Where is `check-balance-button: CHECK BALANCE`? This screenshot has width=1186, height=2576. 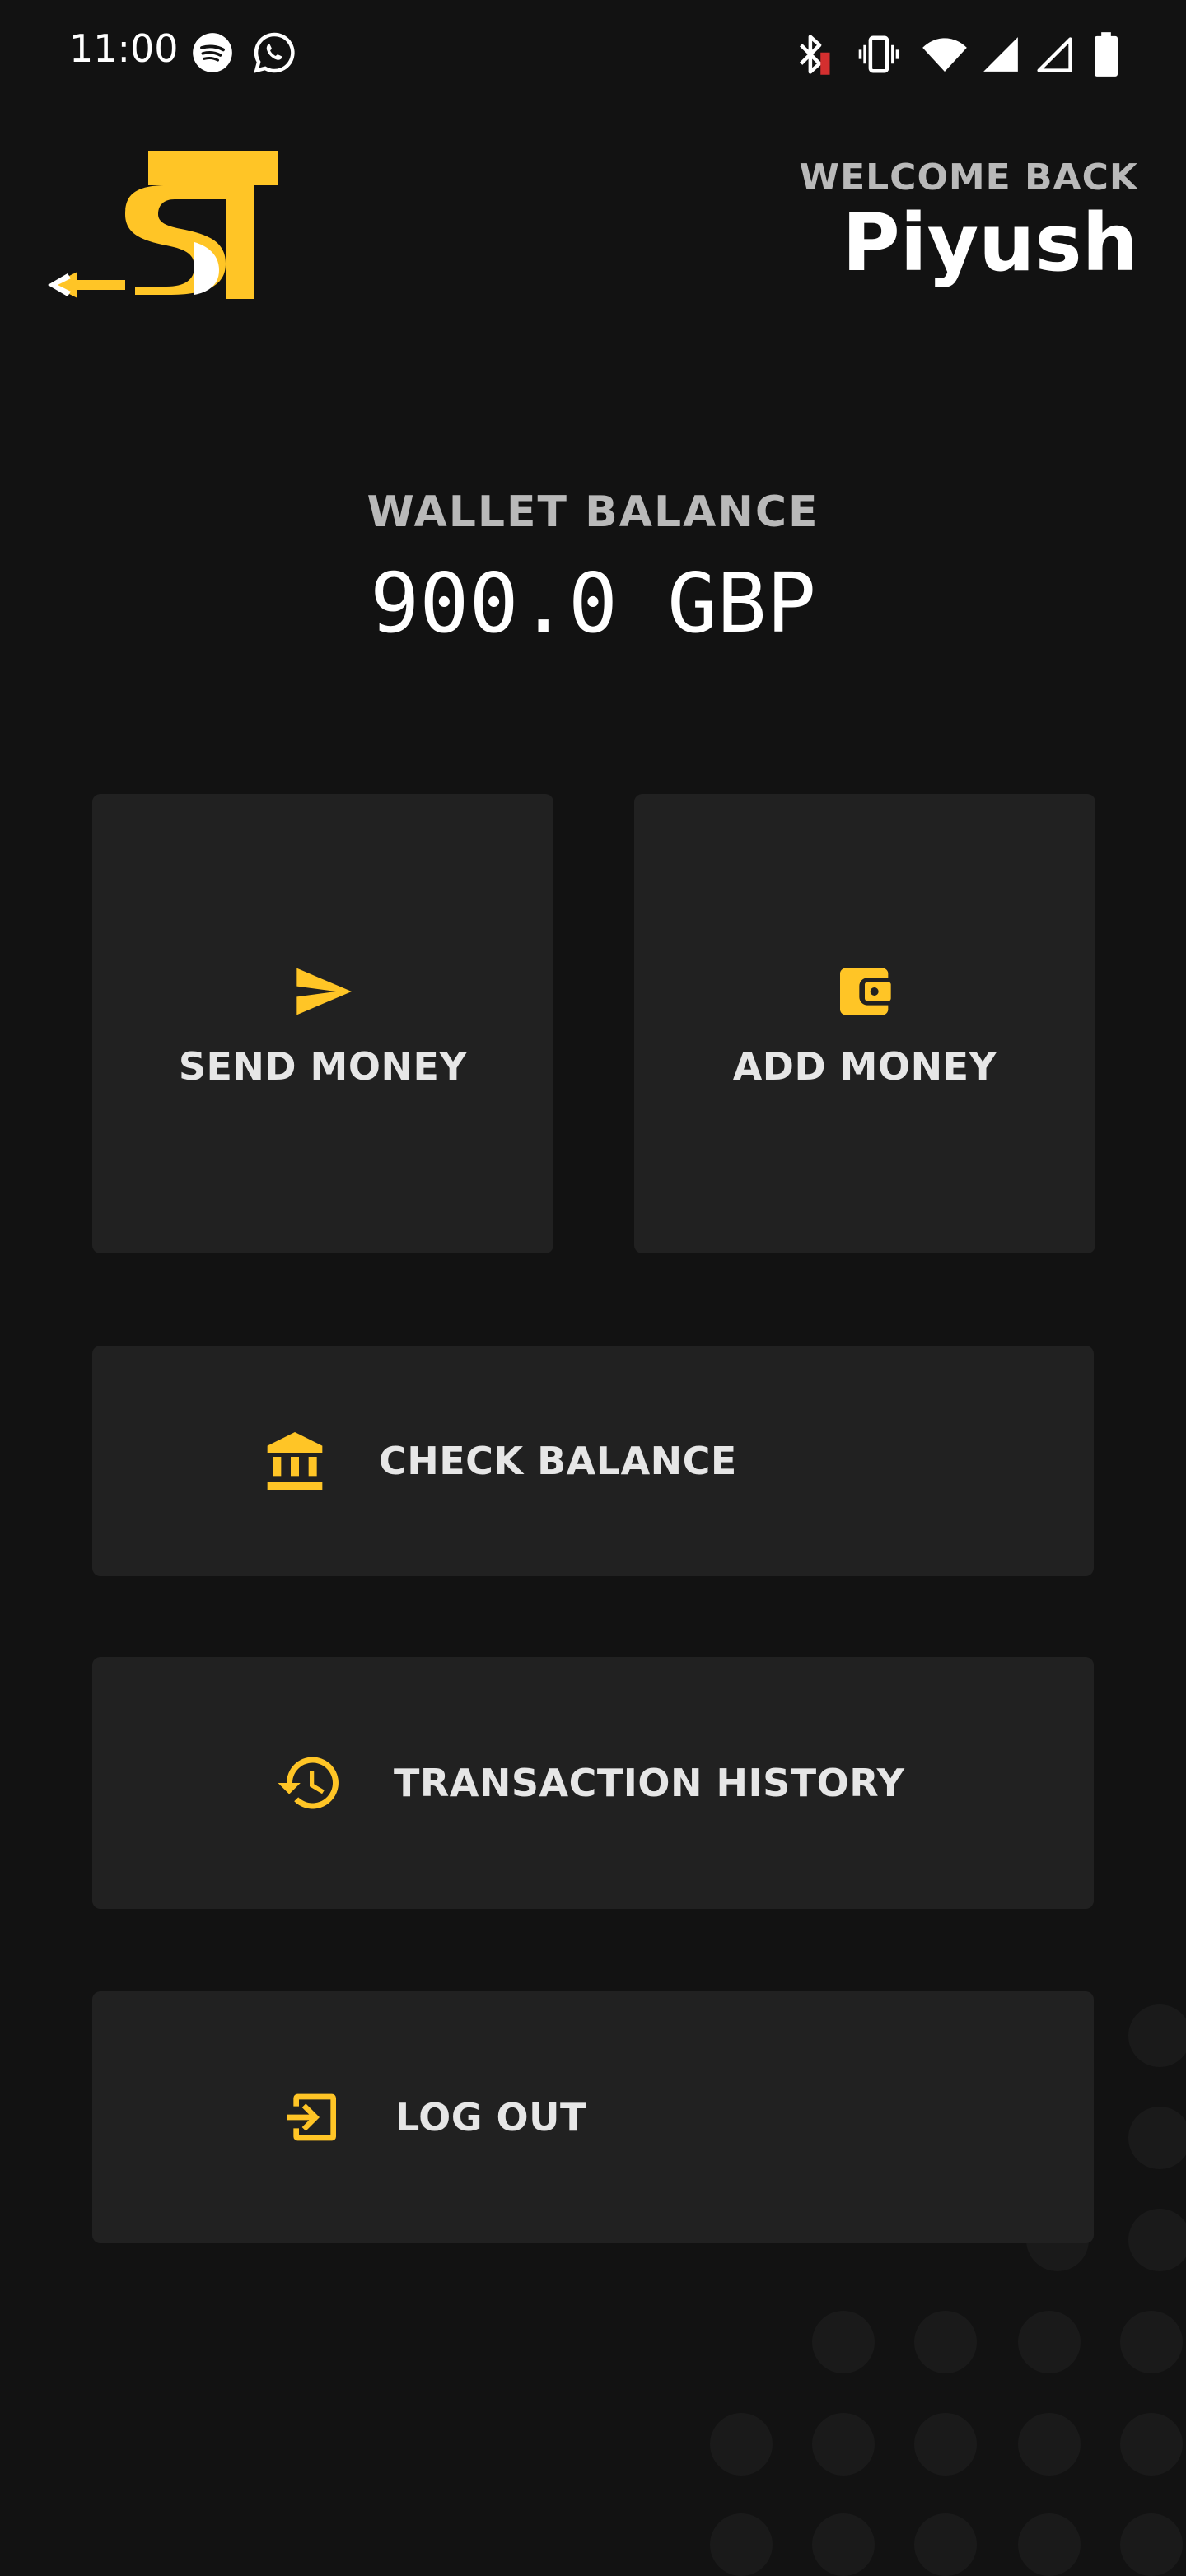 check-balance-button: CHECK BALANCE is located at coordinates (593, 1461).